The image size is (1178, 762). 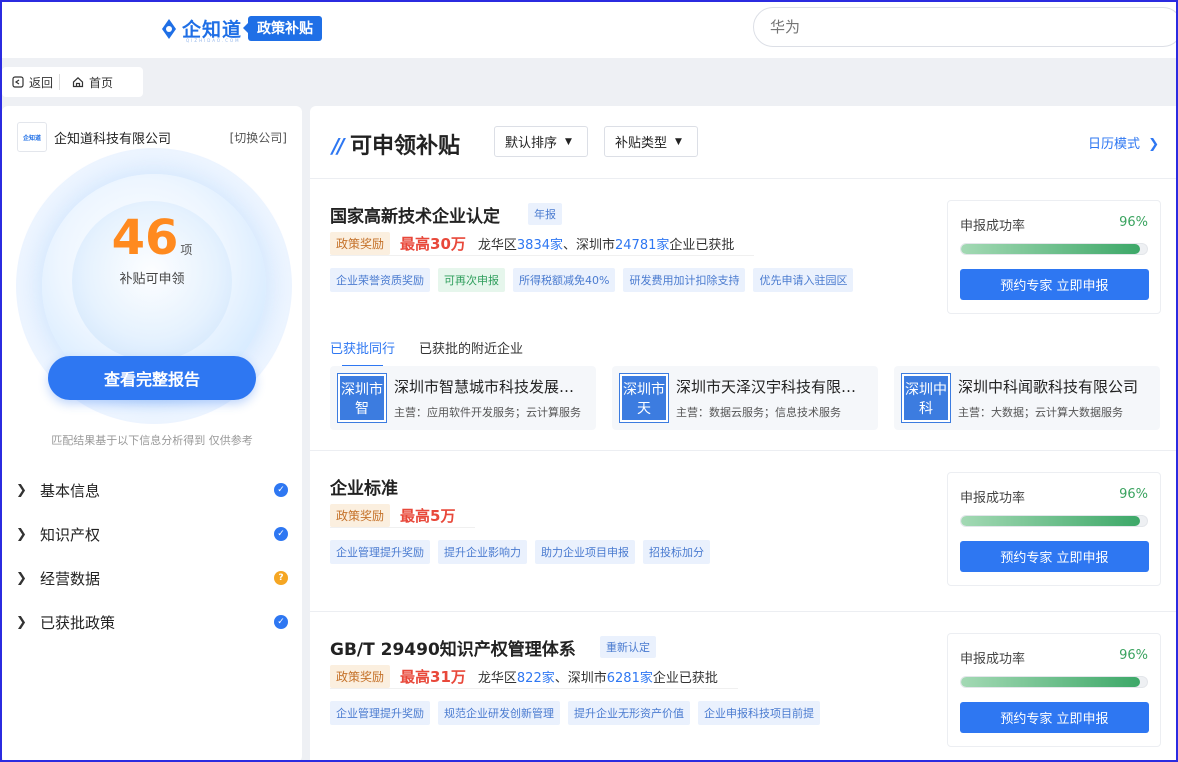 What do you see at coordinates (965, 27) in the screenshot?
I see `search-input` at bounding box center [965, 27].